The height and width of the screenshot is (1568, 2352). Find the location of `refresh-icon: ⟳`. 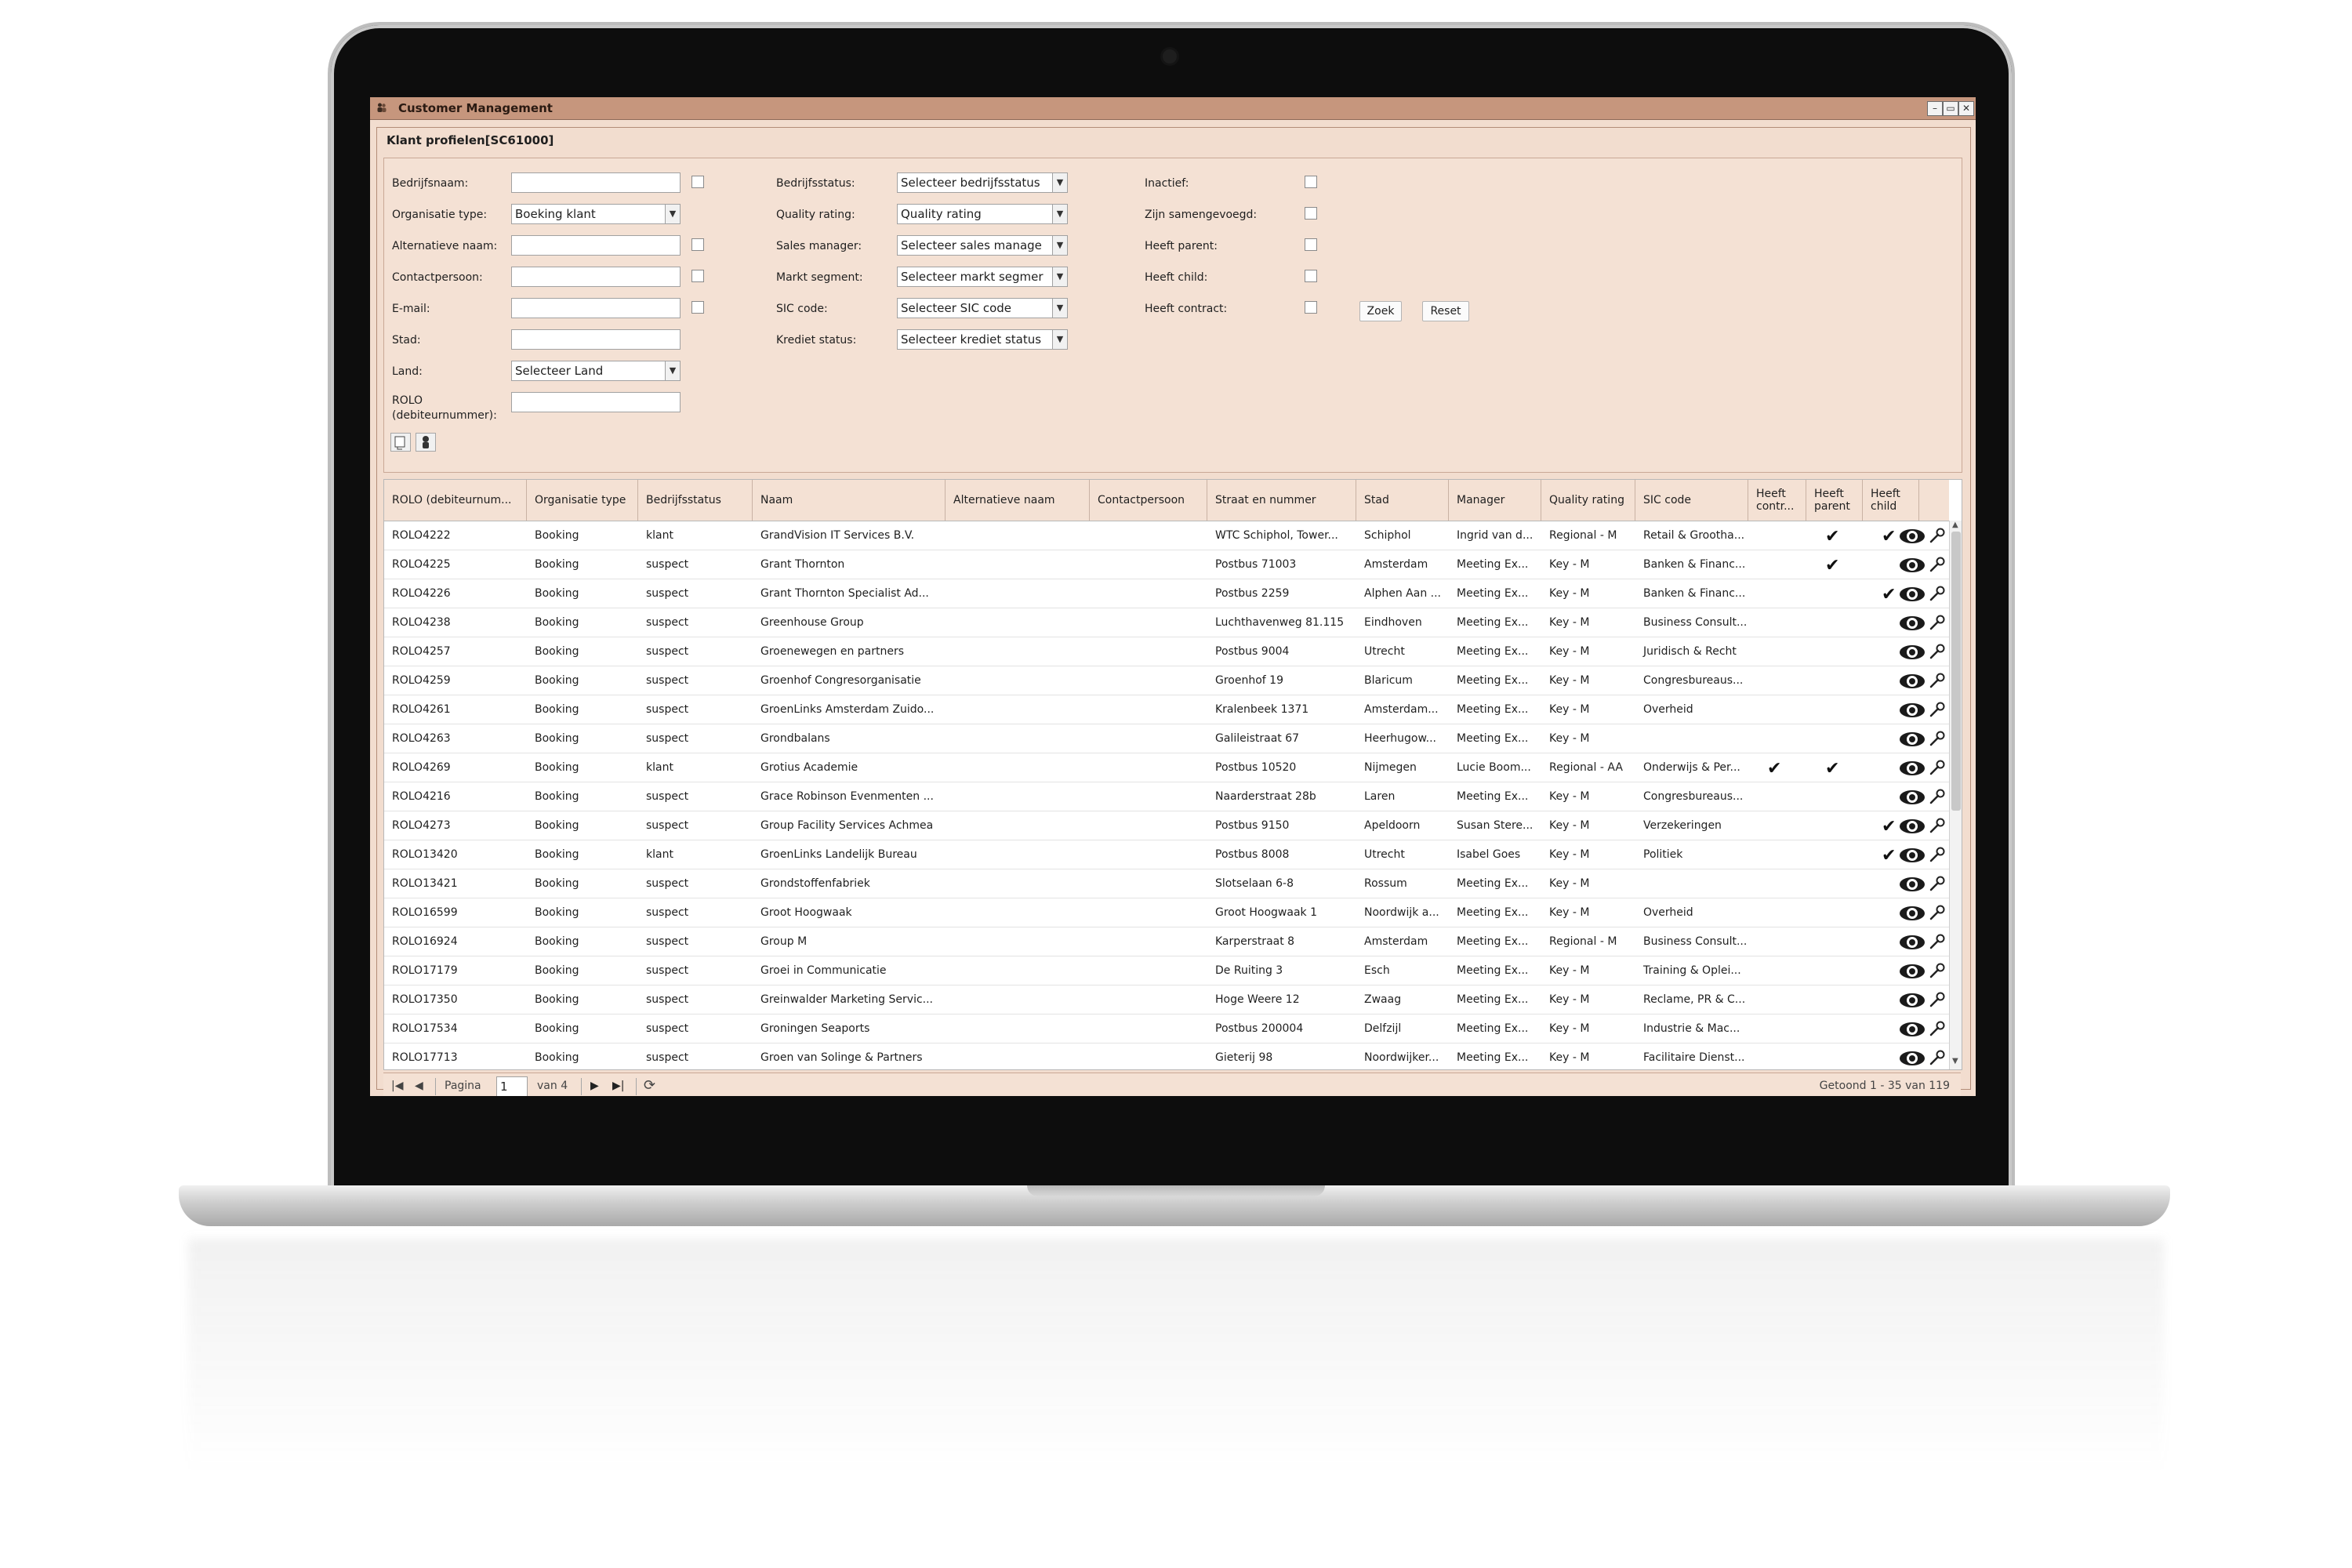

refresh-icon: ⟳ is located at coordinates (649, 1085).